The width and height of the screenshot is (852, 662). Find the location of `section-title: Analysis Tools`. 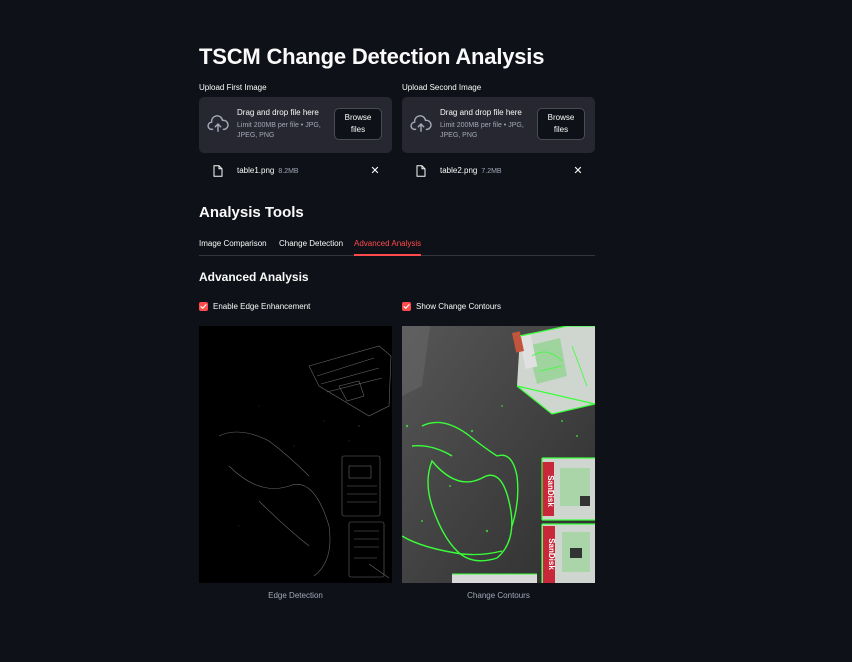

section-title: Analysis Tools is located at coordinates (251, 212).